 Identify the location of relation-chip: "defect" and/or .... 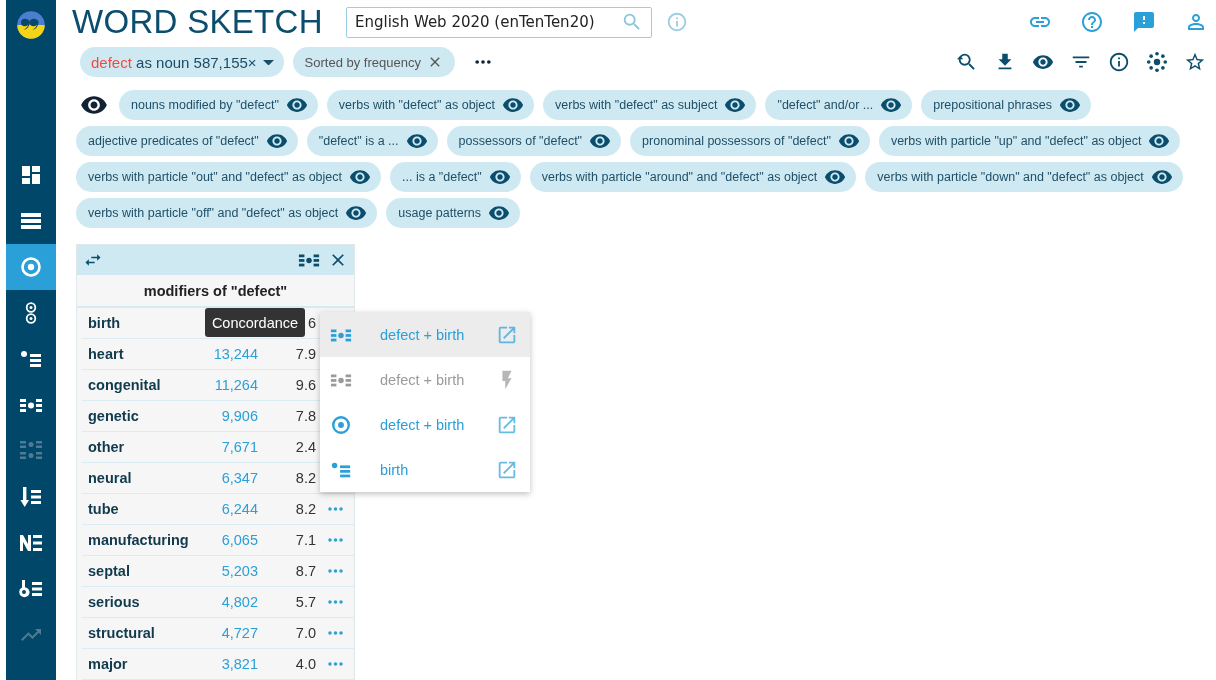
(839, 105).